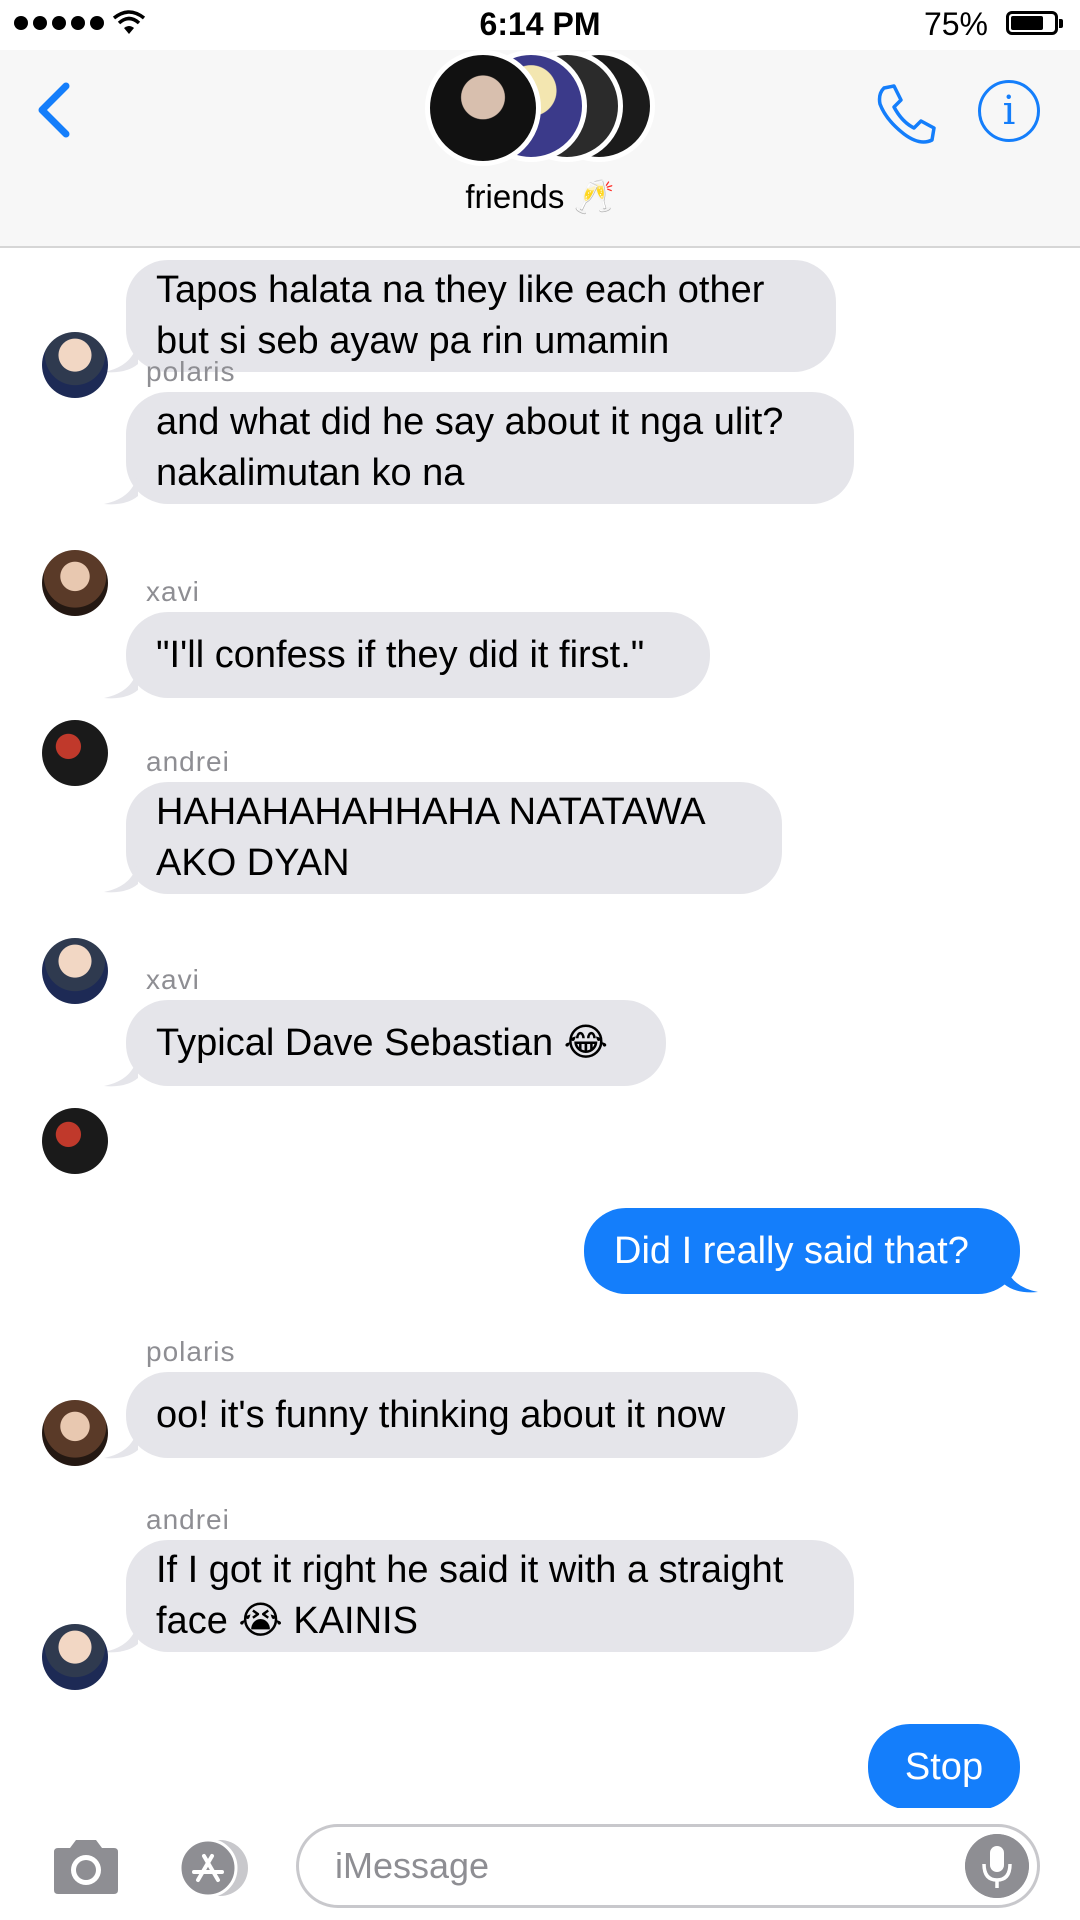 This screenshot has height=1920, width=1080. I want to click on battery-fill, so click(1027, 23).